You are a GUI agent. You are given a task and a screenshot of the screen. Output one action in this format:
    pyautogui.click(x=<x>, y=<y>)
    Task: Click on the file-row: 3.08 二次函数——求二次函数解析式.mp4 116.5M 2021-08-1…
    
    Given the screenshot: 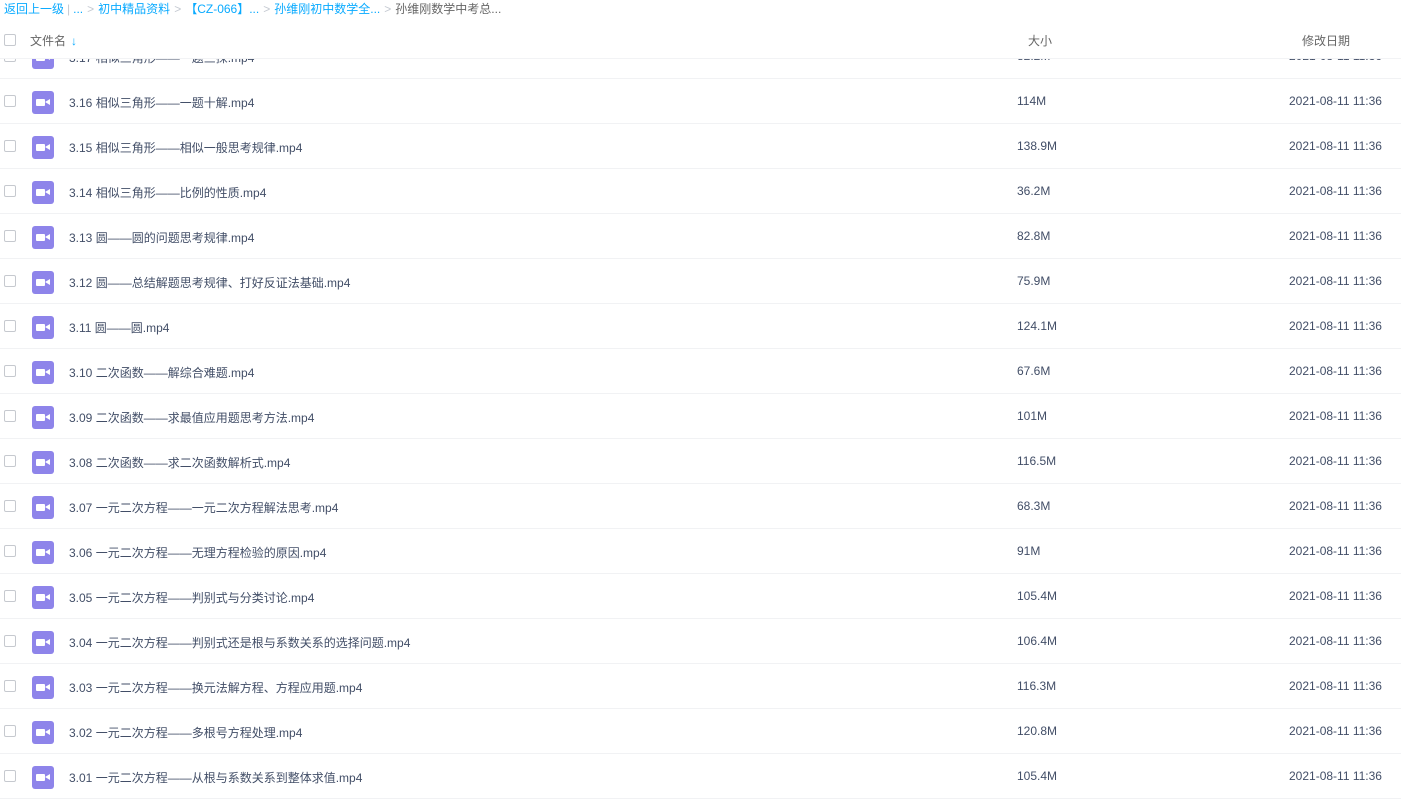 What is the action you would take?
    pyautogui.click(x=700, y=461)
    